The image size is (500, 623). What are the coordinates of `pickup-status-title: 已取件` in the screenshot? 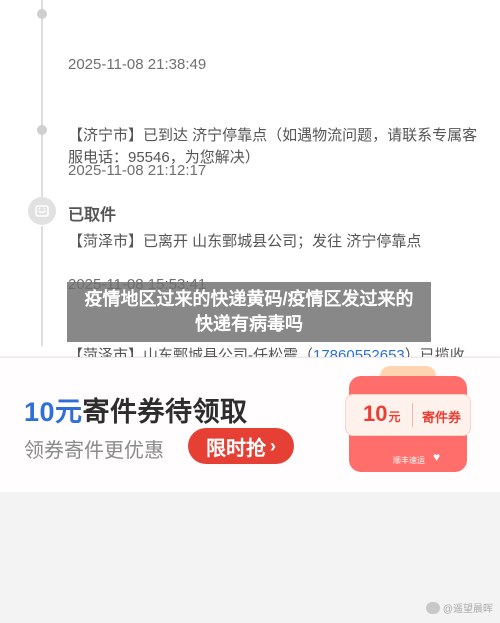 It's located at (92, 215).